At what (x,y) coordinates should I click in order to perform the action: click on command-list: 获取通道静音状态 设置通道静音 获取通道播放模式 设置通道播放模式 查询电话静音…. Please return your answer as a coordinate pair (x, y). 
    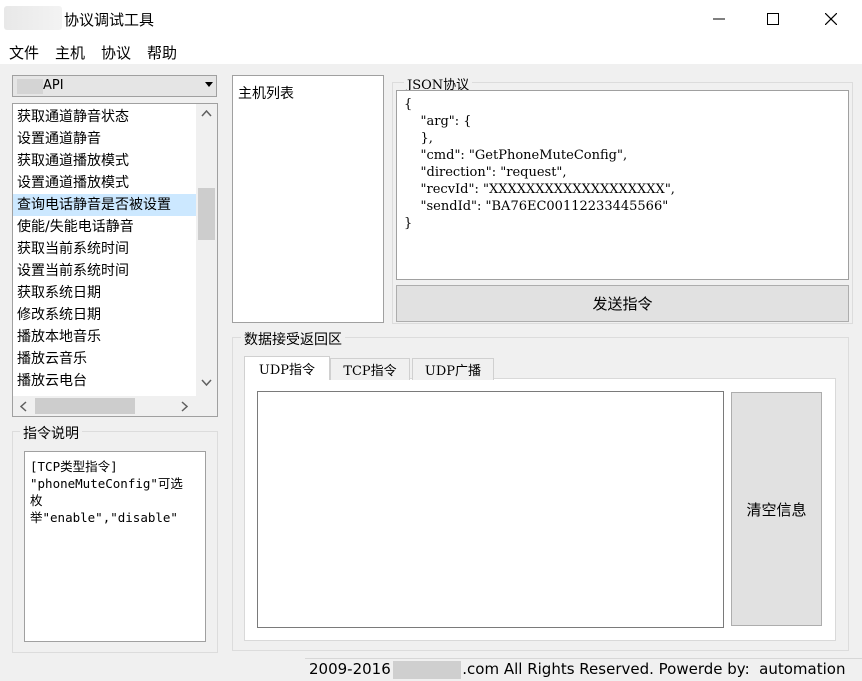
    Looking at the image, I should click on (115, 260).